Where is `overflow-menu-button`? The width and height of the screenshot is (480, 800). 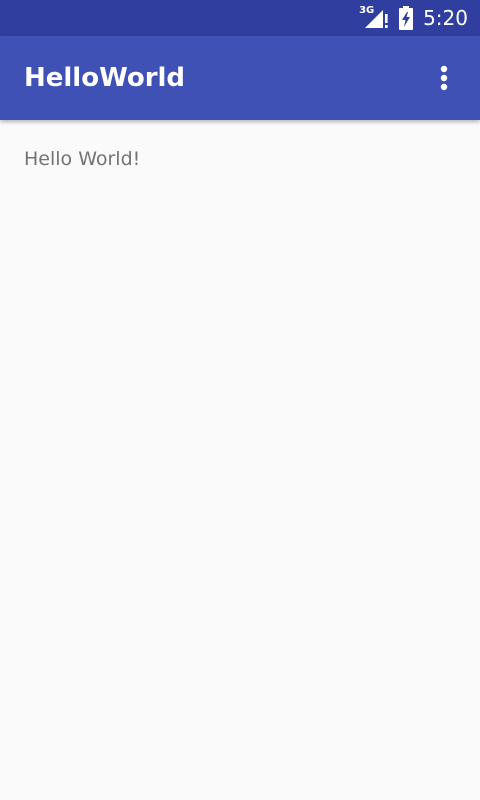 overflow-menu-button is located at coordinates (444, 78).